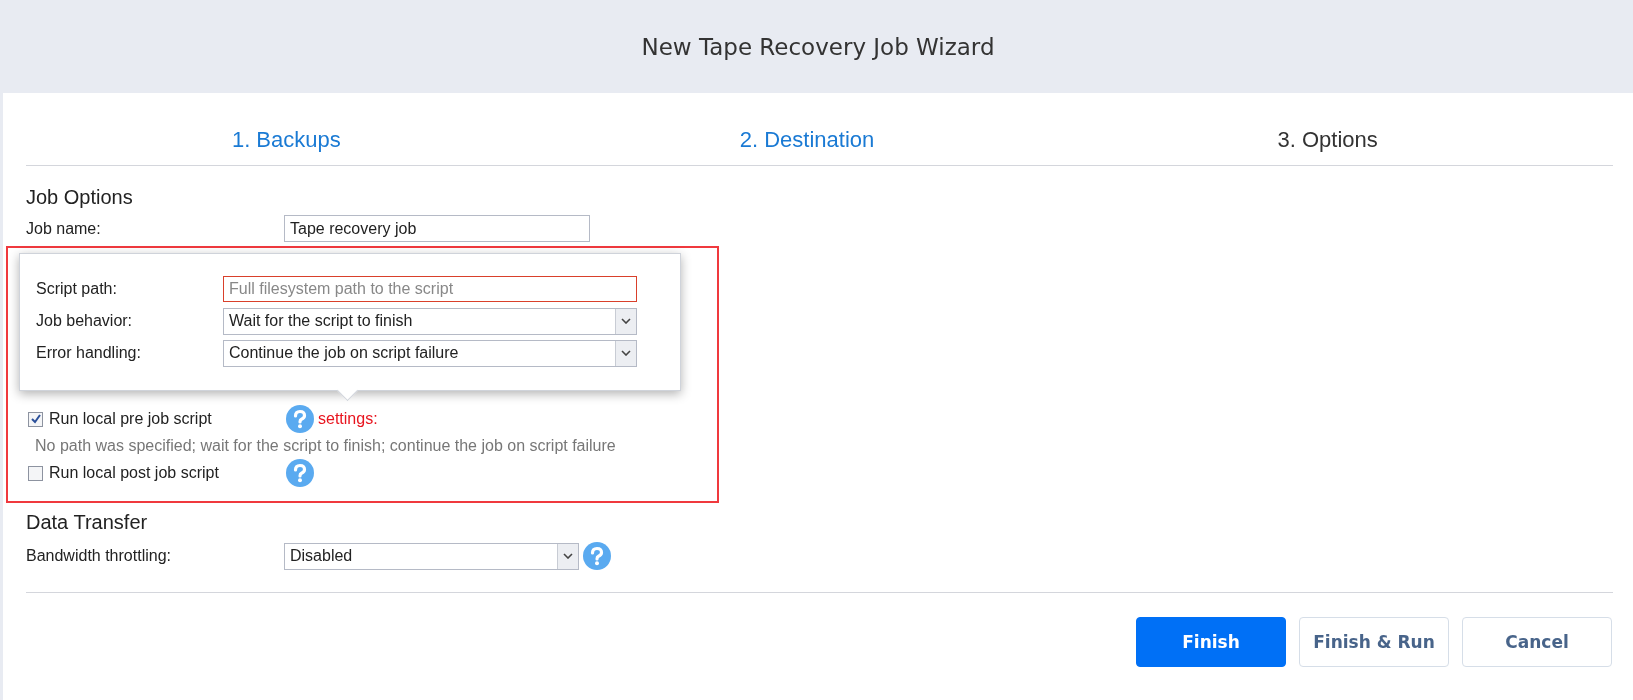 The height and width of the screenshot is (700, 1633). What do you see at coordinates (1374, 642) in the screenshot?
I see `wizard-button: Finish & Run` at bounding box center [1374, 642].